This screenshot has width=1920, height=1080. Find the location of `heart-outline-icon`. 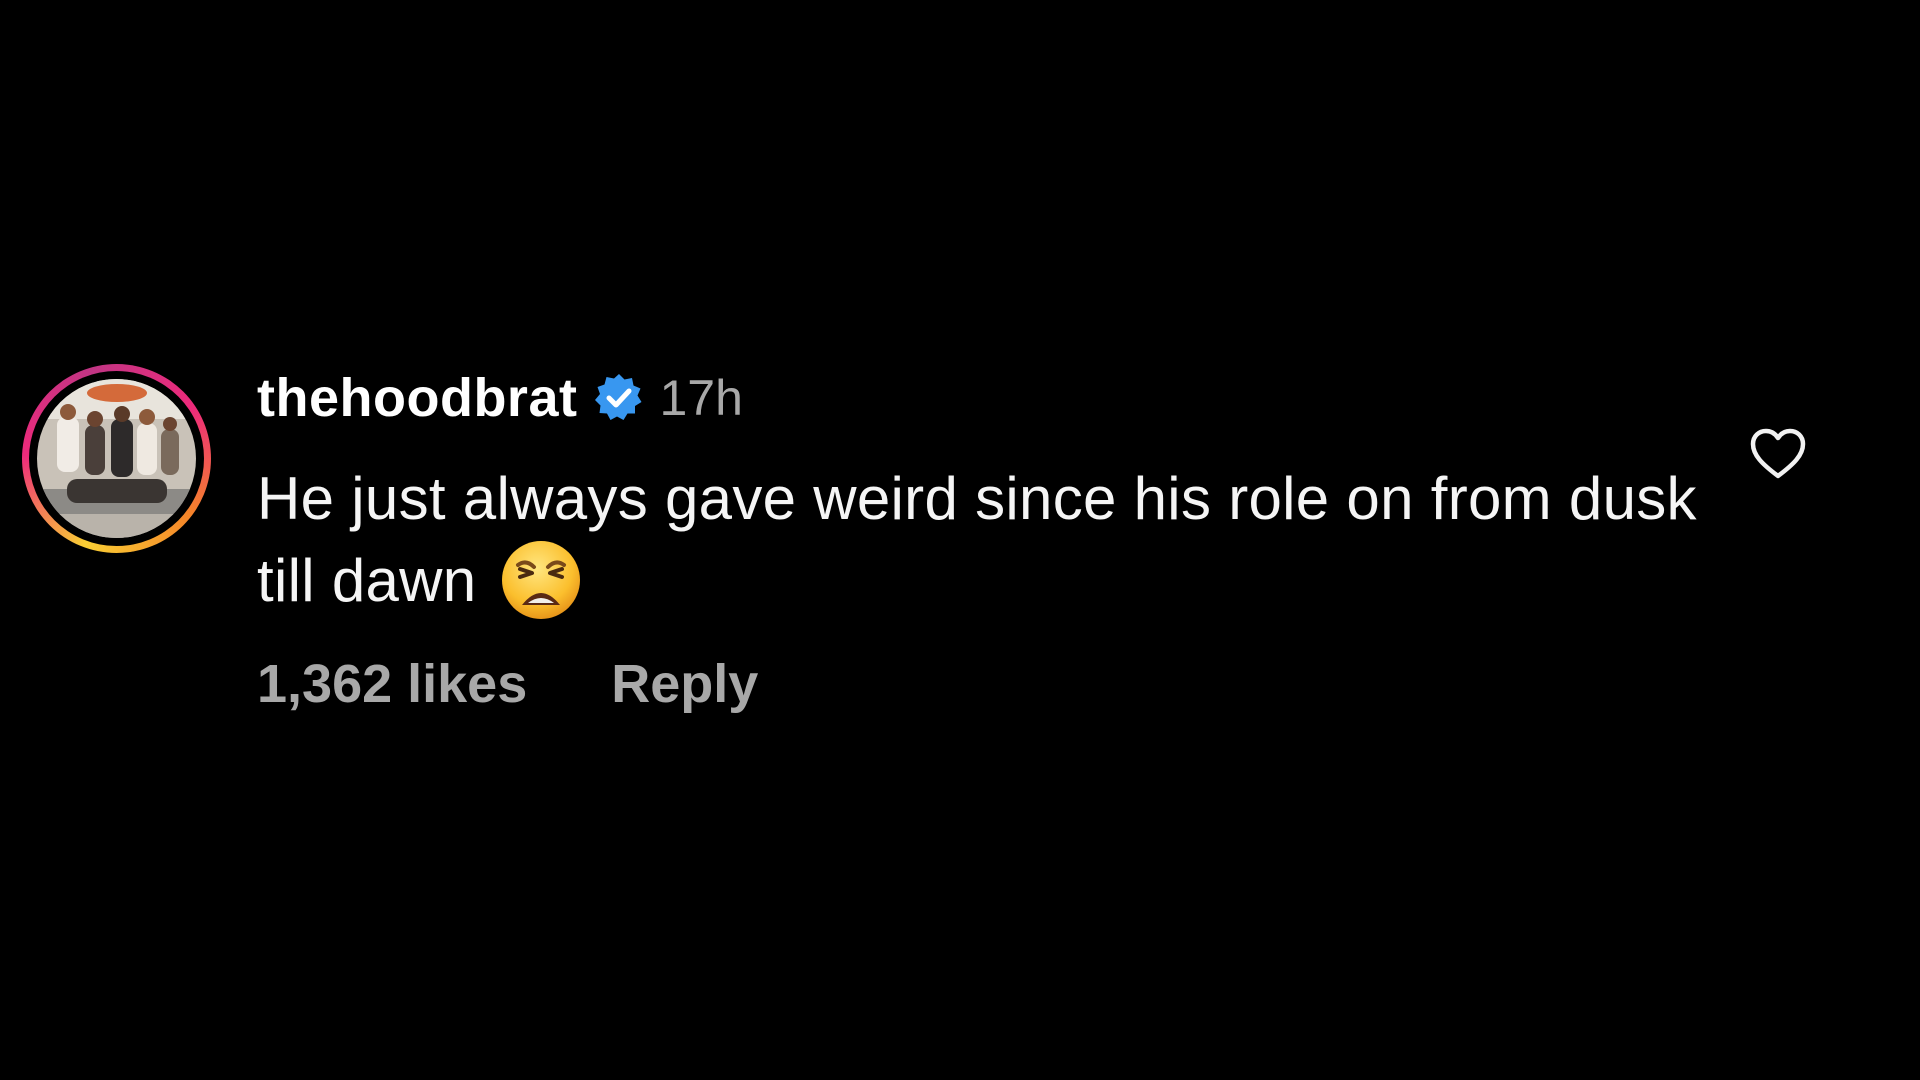

heart-outline-icon is located at coordinates (1778, 454).